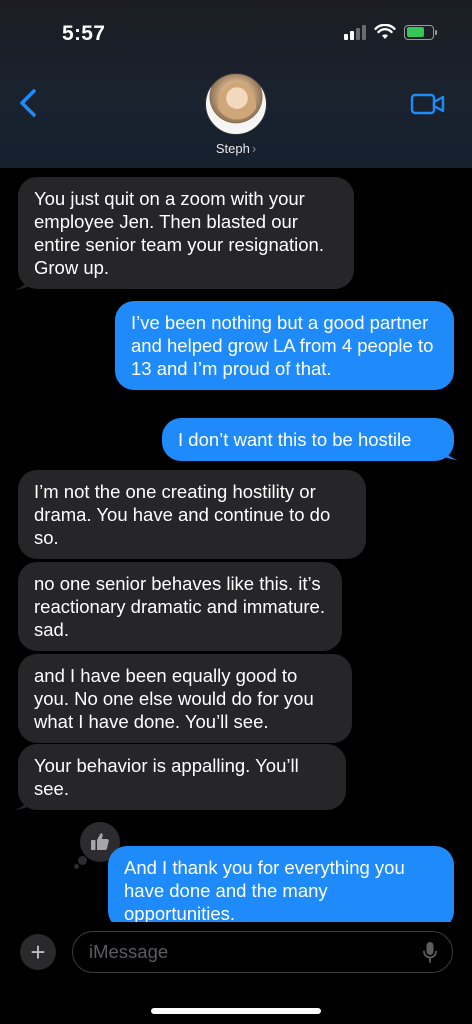 The height and width of the screenshot is (1024, 472). Describe the element at coordinates (262, 952) in the screenshot. I see `imessage-input` at that location.